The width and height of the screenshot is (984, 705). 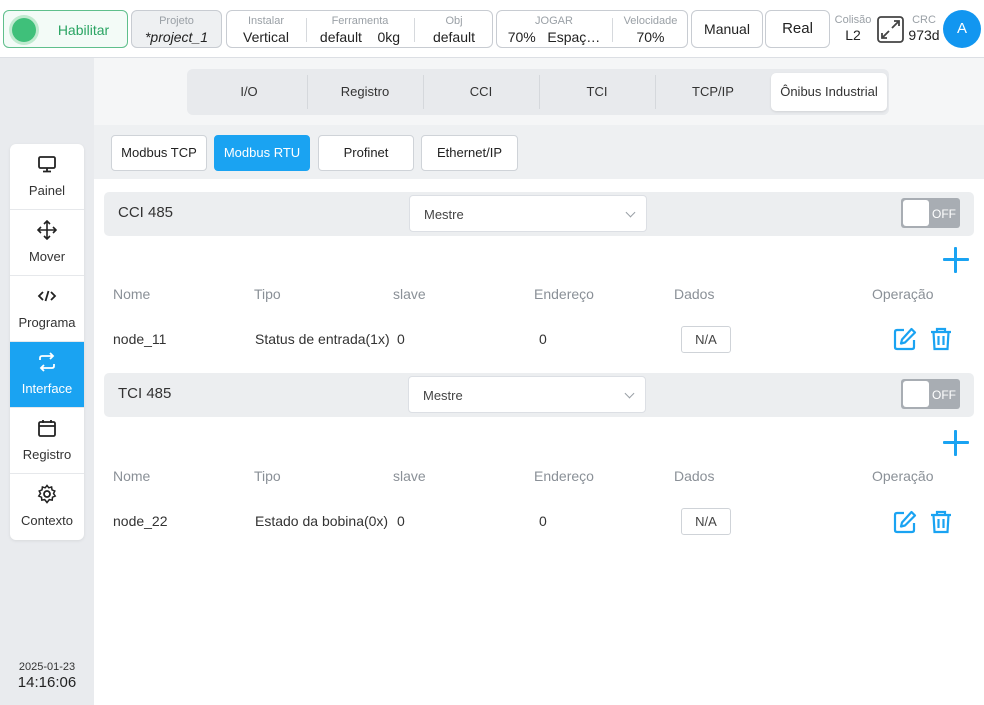 What do you see at coordinates (650, 37) in the screenshot?
I see `speed-value: 70%` at bounding box center [650, 37].